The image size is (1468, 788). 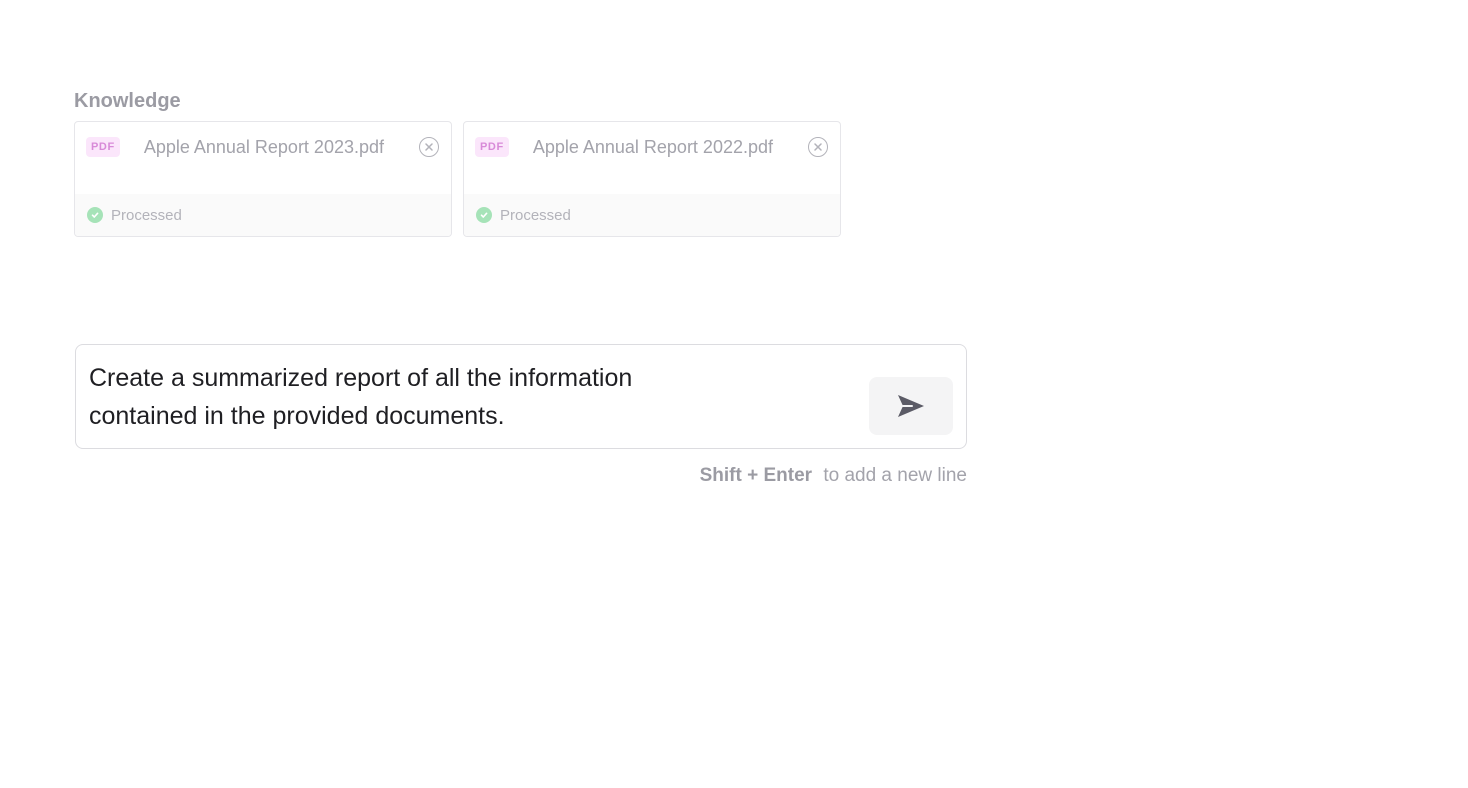 What do you see at coordinates (652, 147) in the screenshot?
I see `file-name: Apple Annual Report 2022.pdf` at bounding box center [652, 147].